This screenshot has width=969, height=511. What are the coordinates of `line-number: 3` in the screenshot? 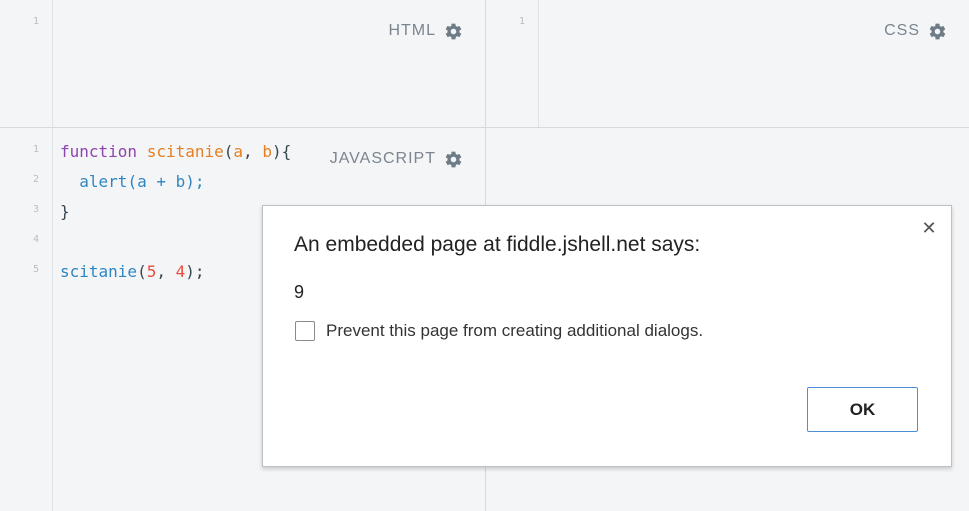 It's located at (35, 209).